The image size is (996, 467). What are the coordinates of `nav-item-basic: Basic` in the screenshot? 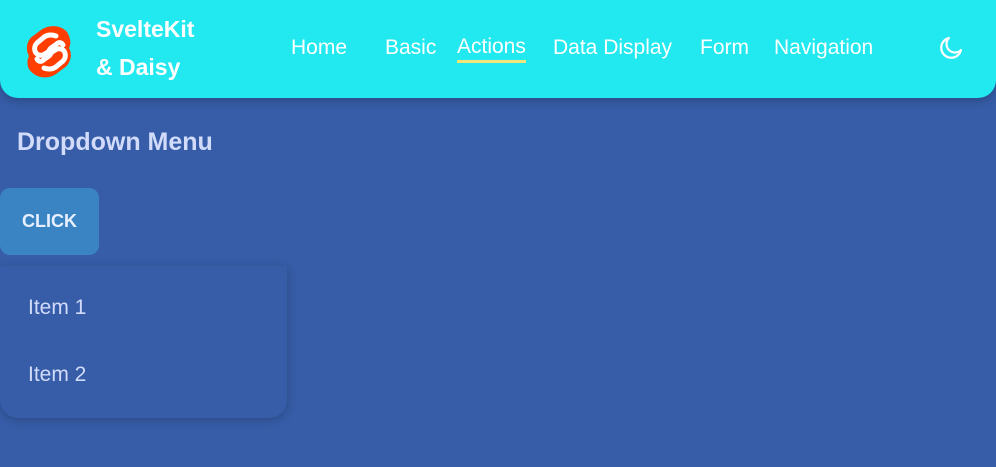 It's located at (410, 48).